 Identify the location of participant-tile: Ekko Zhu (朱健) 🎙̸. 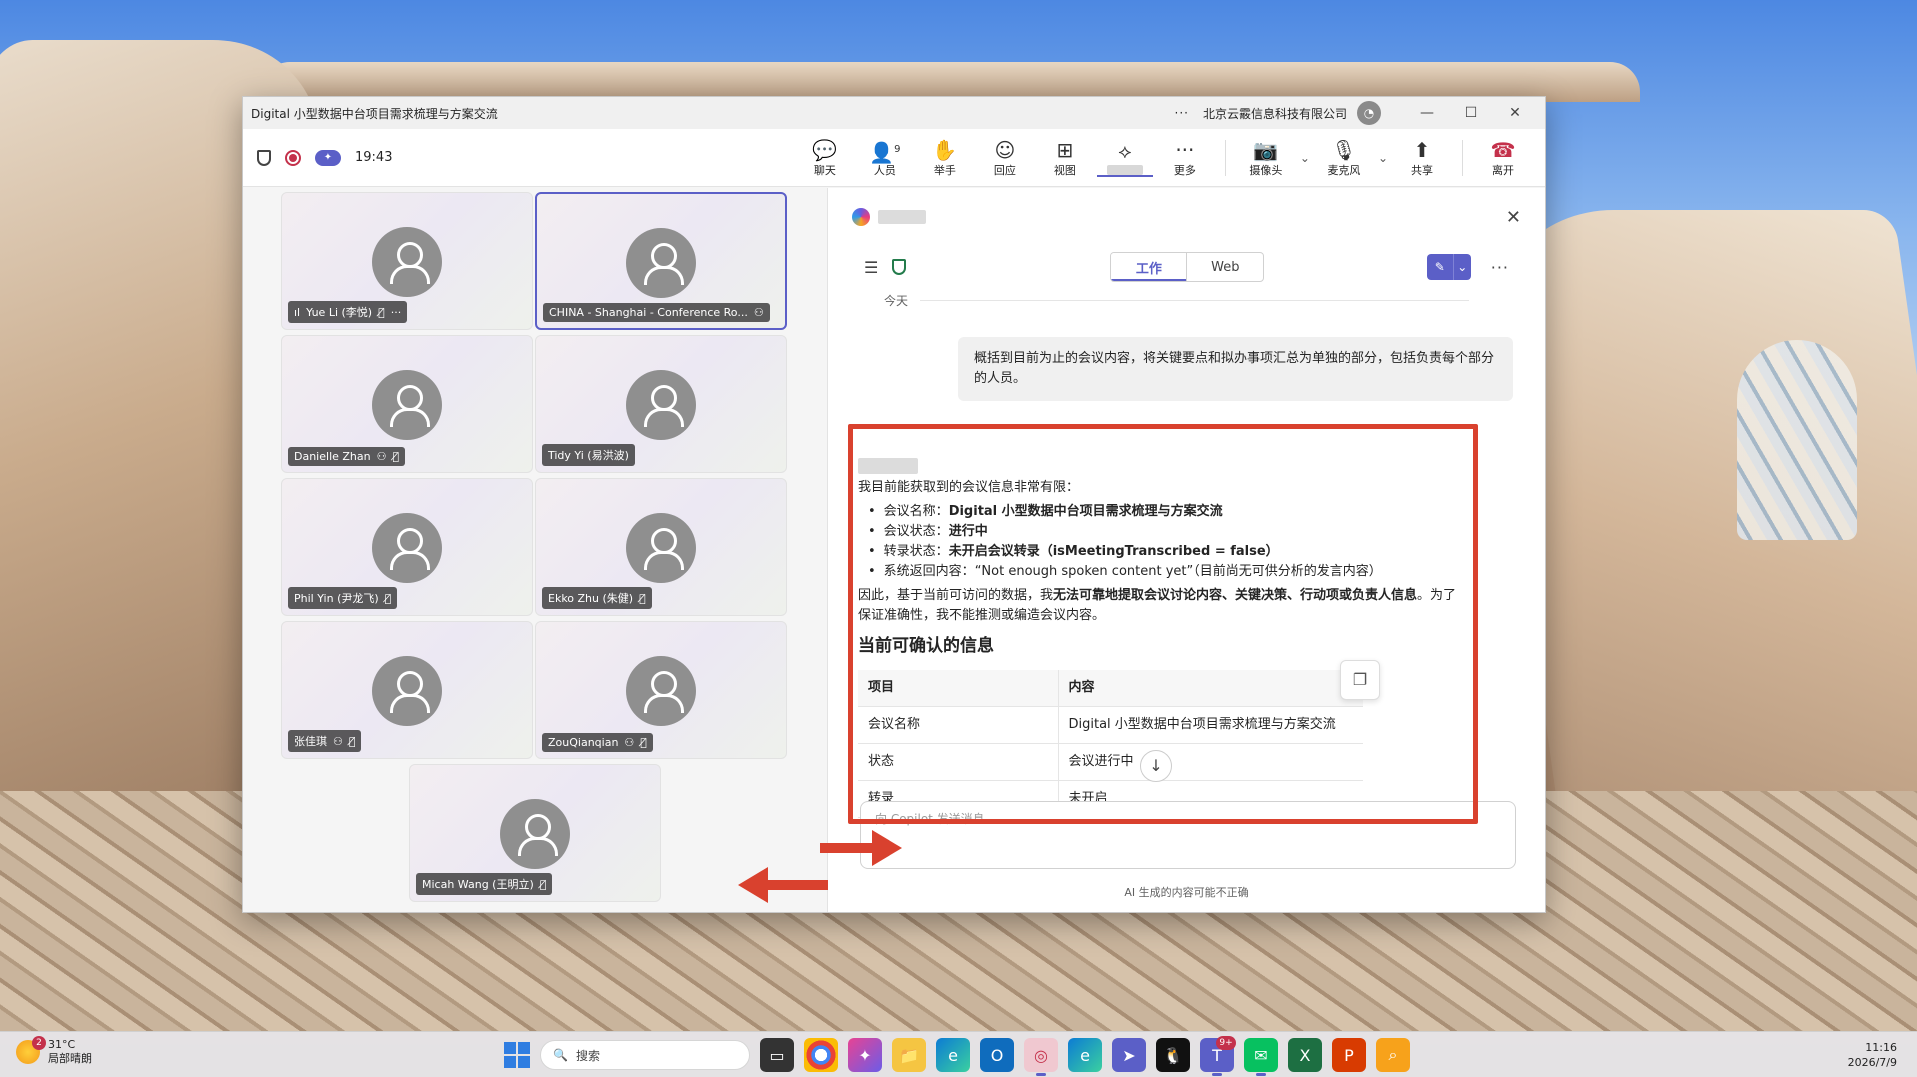
(661, 547).